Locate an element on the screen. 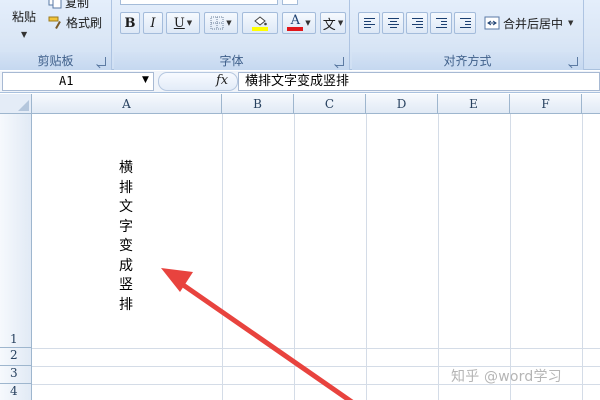 The height and width of the screenshot is (400, 600). merge-dropdown-icon: ▼ is located at coordinates (570, 23).